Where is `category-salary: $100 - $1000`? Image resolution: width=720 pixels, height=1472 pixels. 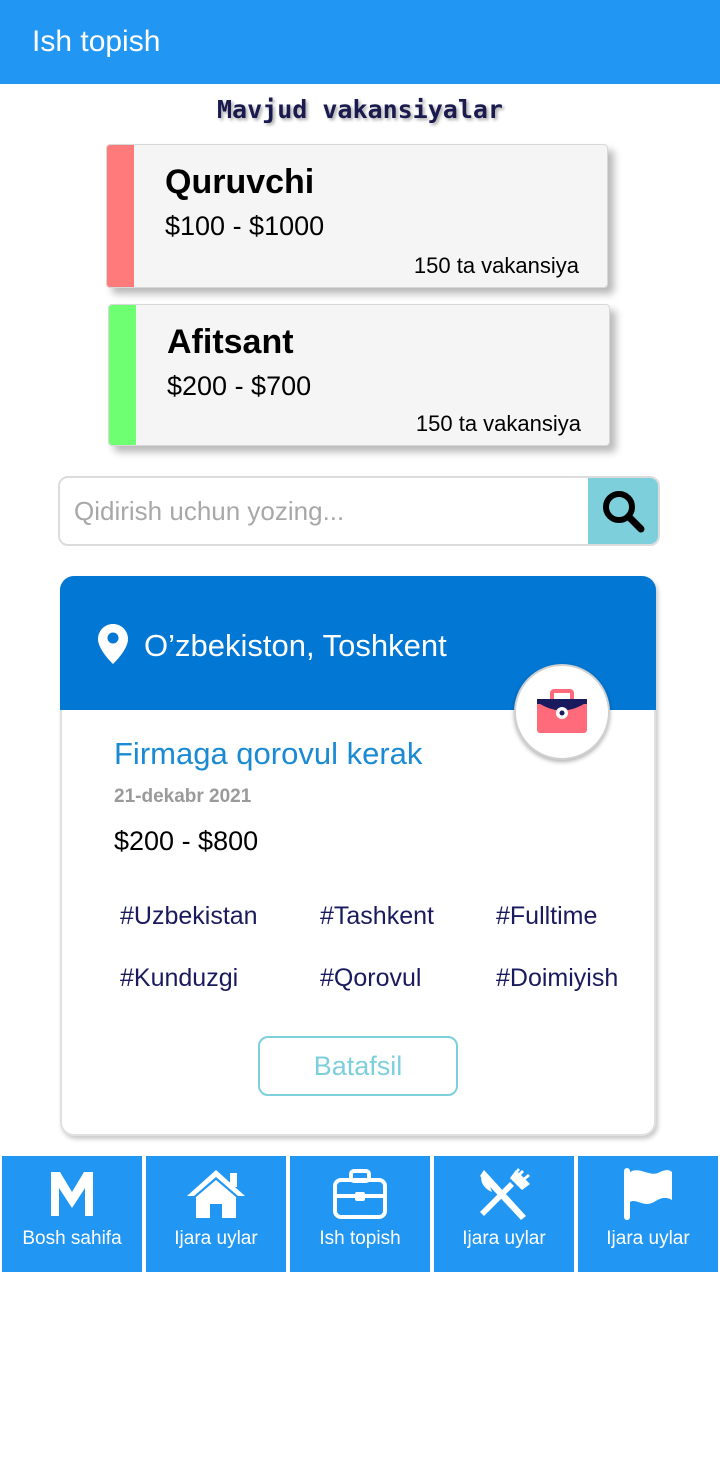
category-salary: $100 - $1000 is located at coordinates (245, 226).